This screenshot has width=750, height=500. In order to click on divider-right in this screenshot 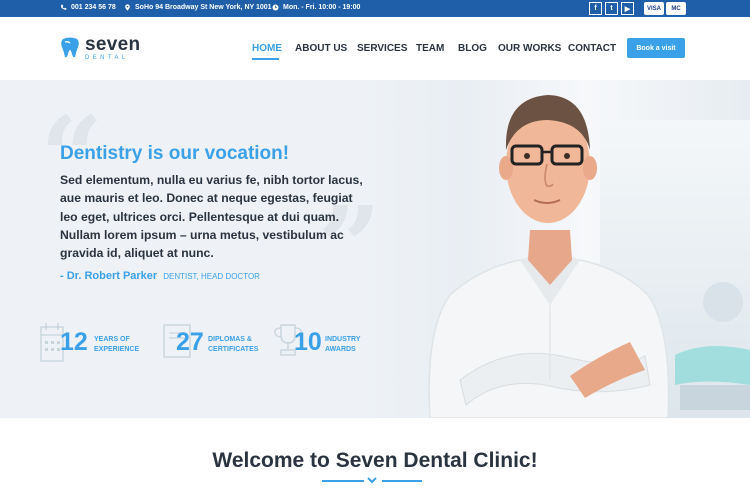, I will do `click(402, 481)`.